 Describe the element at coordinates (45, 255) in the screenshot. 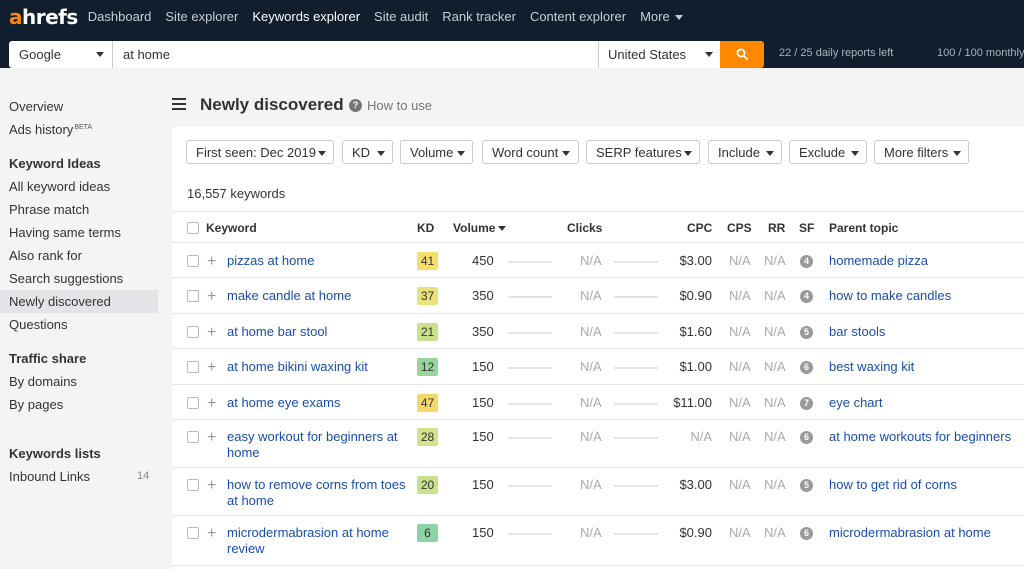

I see `sidebar-item-also-rank-for: Also rank for` at that location.